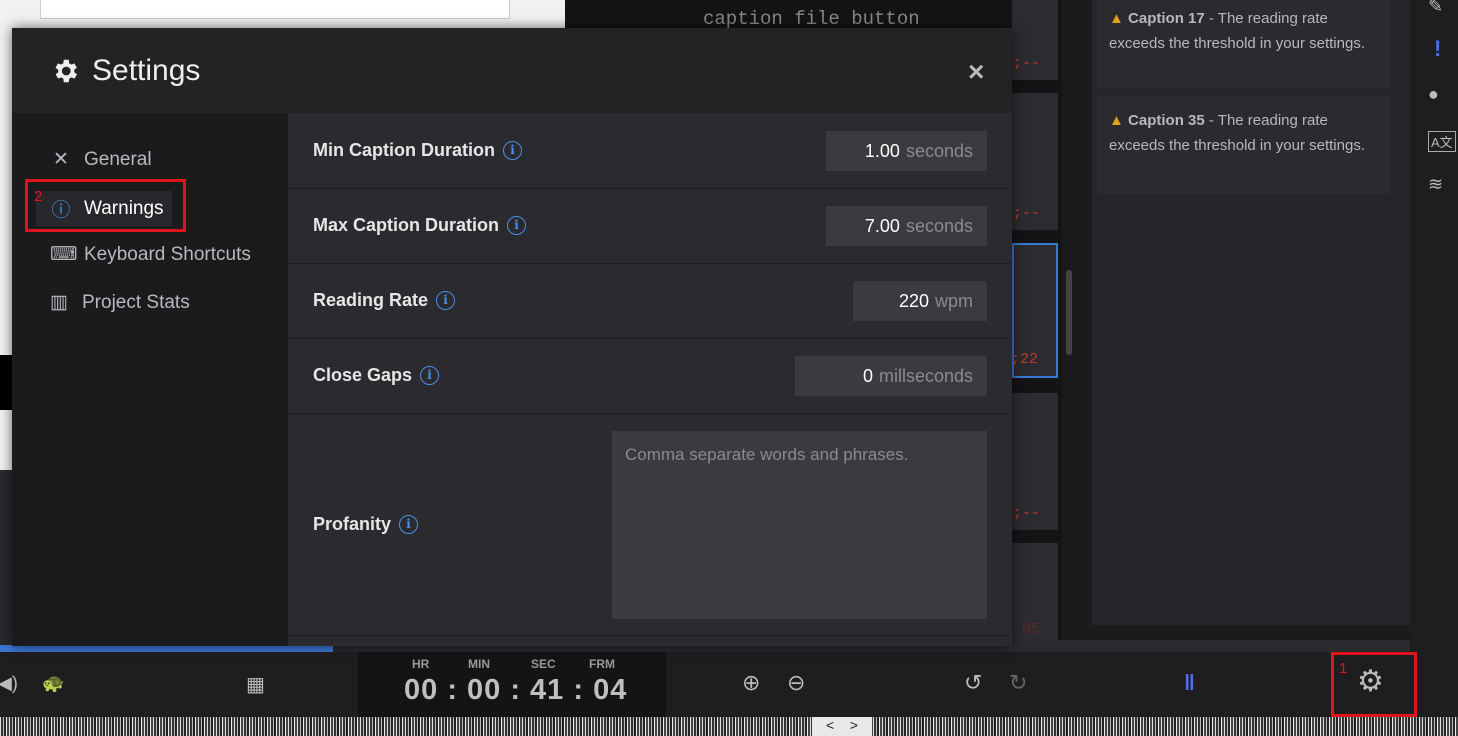 Image resolution: width=1458 pixels, height=736 pixels. What do you see at coordinates (1189, 683) in the screenshot?
I see `split-icon: ‖` at bounding box center [1189, 683].